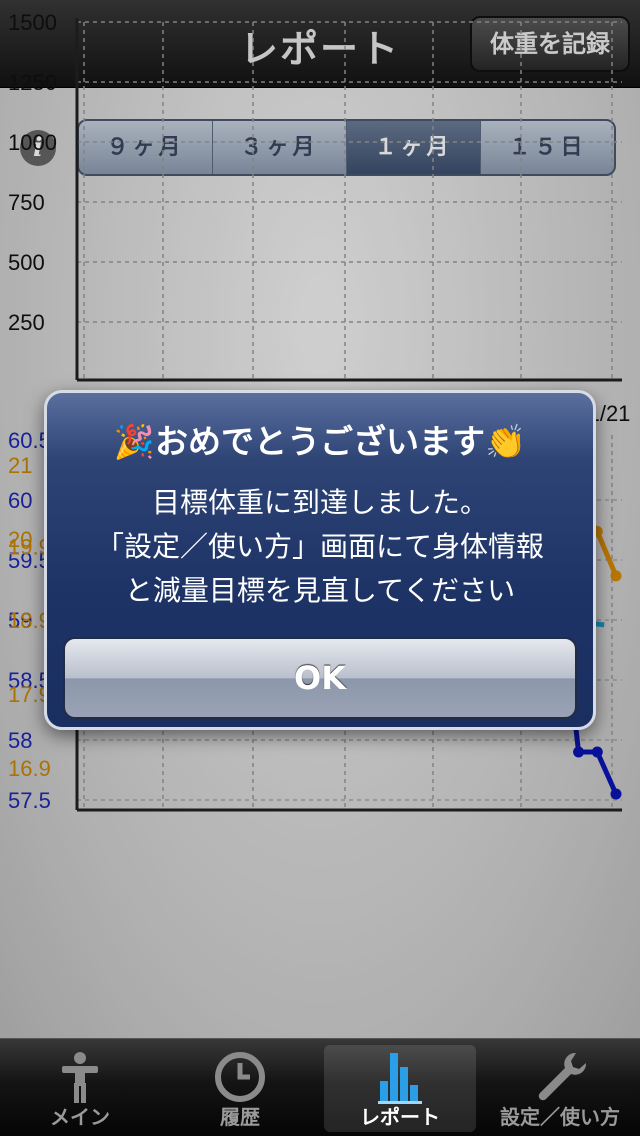 Image resolution: width=640 pixels, height=1136 pixels. What do you see at coordinates (560, 1117) in the screenshot?
I see `tab-settings-label: 設定／使い方` at bounding box center [560, 1117].